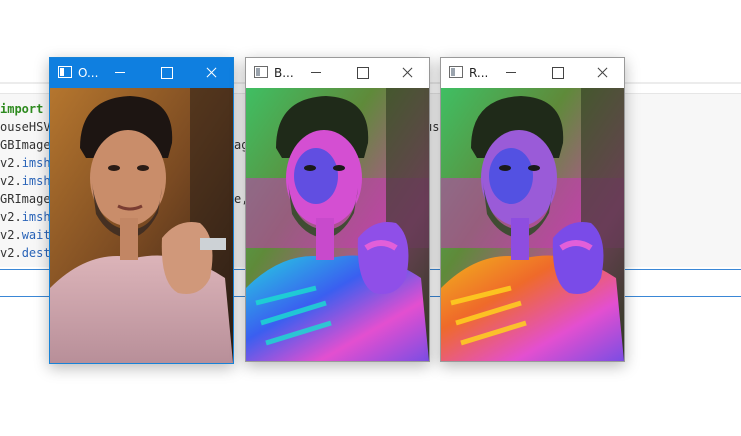 This screenshot has height=436, width=741. I want to click on code-line-4: v2.imsh, so click(25, 163).